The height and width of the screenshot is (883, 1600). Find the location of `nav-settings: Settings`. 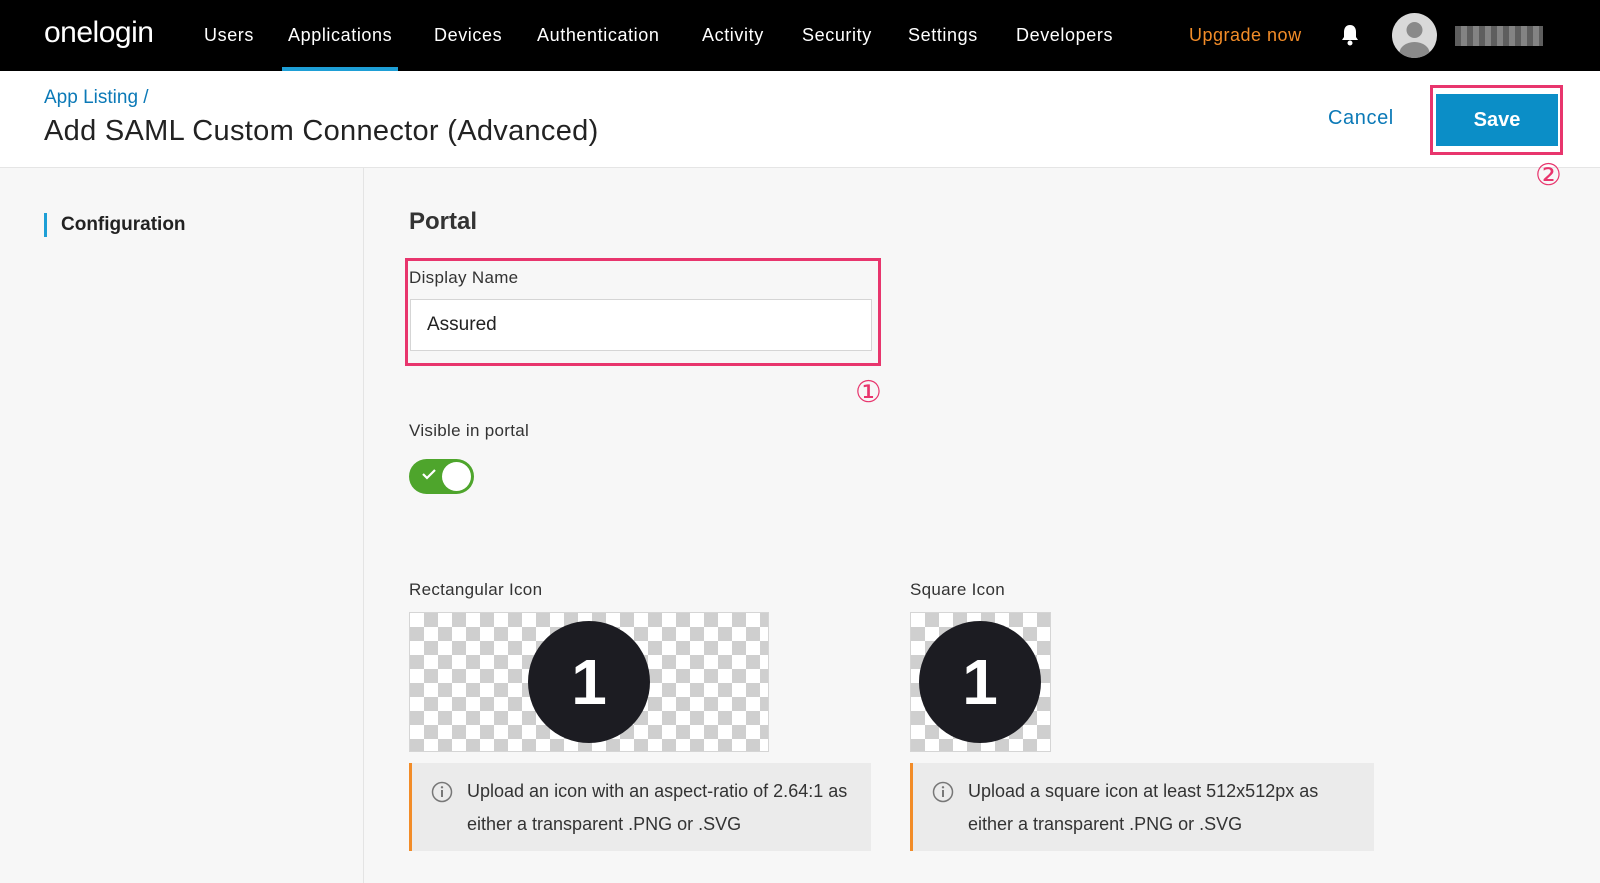

nav-settings: Settings is located at coordinates (943, 35).